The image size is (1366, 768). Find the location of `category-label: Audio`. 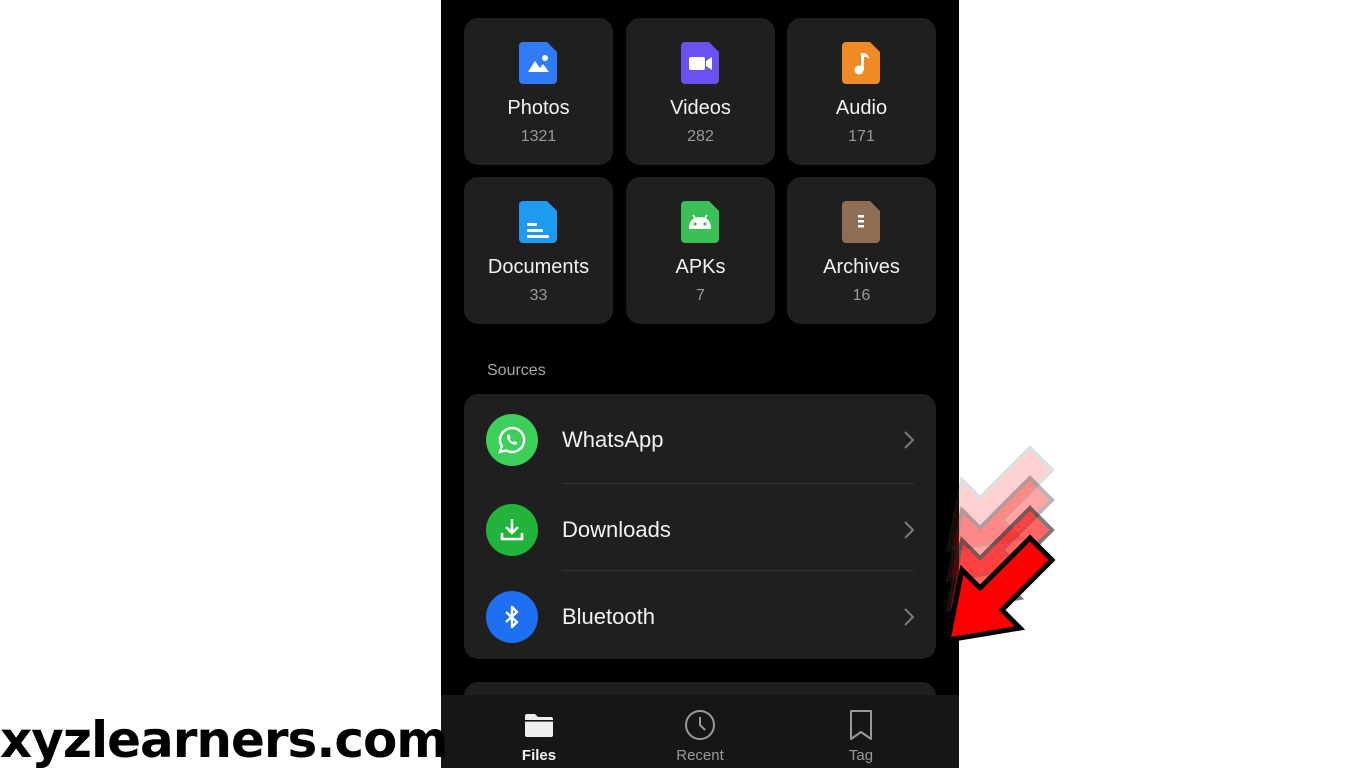

category-label: Audio is located at coordinates (861, 108).